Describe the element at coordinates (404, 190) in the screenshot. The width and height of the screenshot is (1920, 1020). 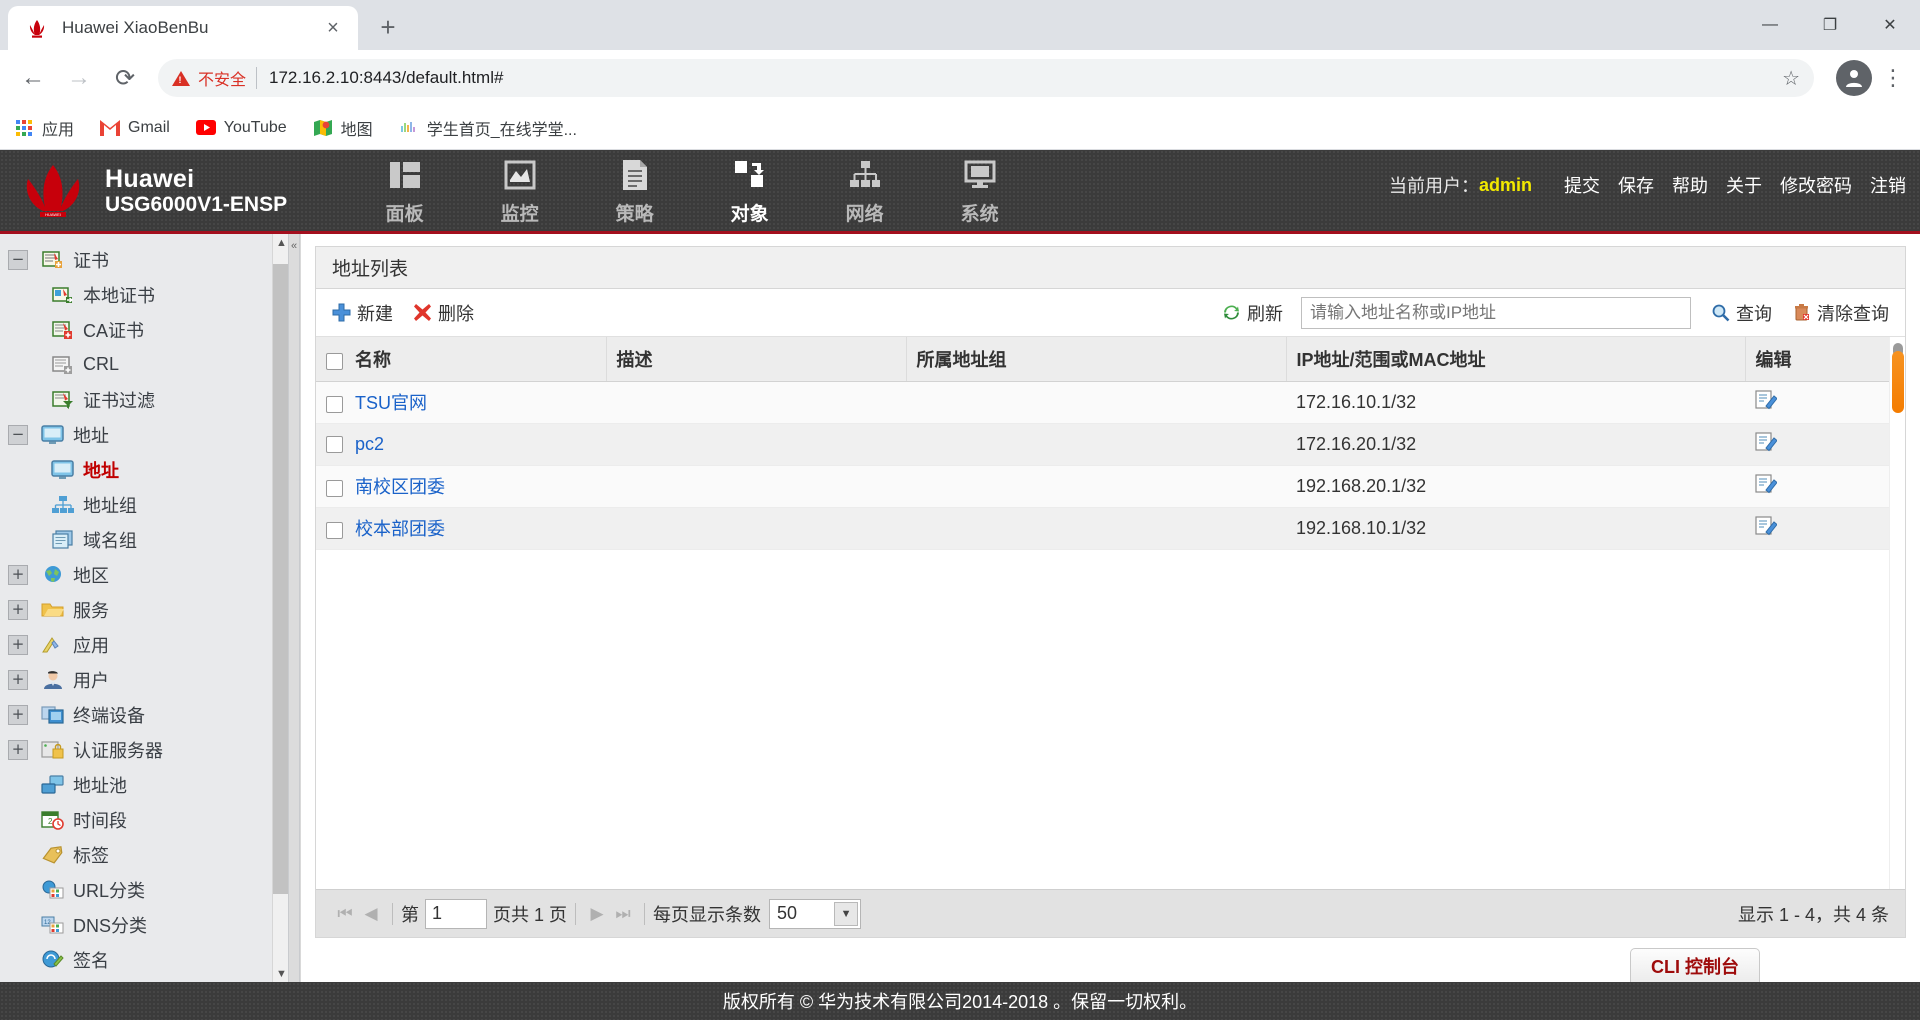
I see `nav-item-dashboard: 面板` at that location.